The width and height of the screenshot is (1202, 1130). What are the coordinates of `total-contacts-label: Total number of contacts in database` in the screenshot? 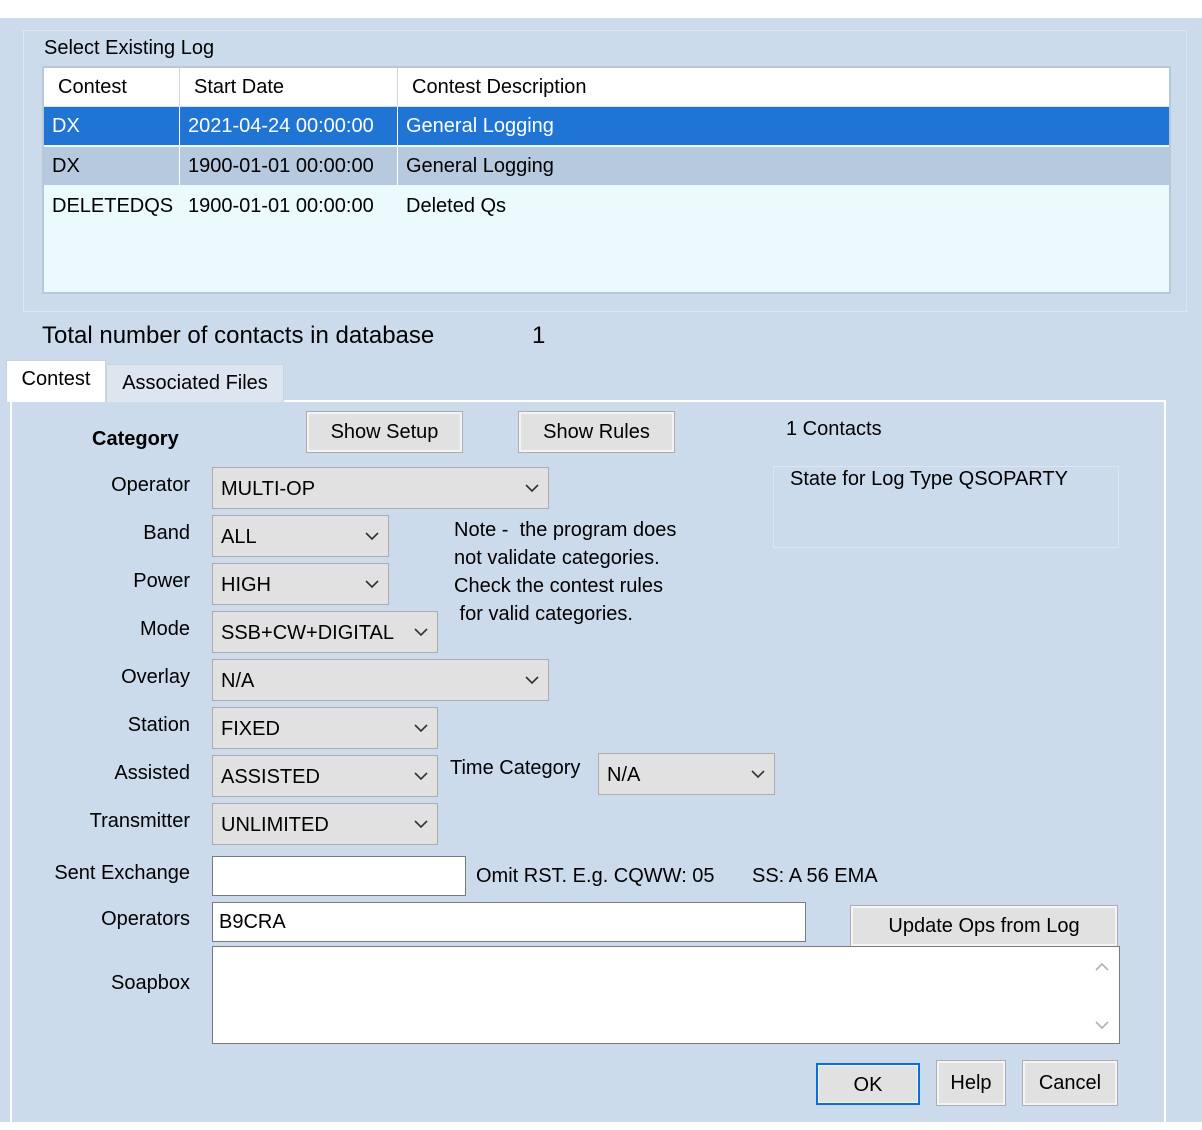 It's located at (238, 335).